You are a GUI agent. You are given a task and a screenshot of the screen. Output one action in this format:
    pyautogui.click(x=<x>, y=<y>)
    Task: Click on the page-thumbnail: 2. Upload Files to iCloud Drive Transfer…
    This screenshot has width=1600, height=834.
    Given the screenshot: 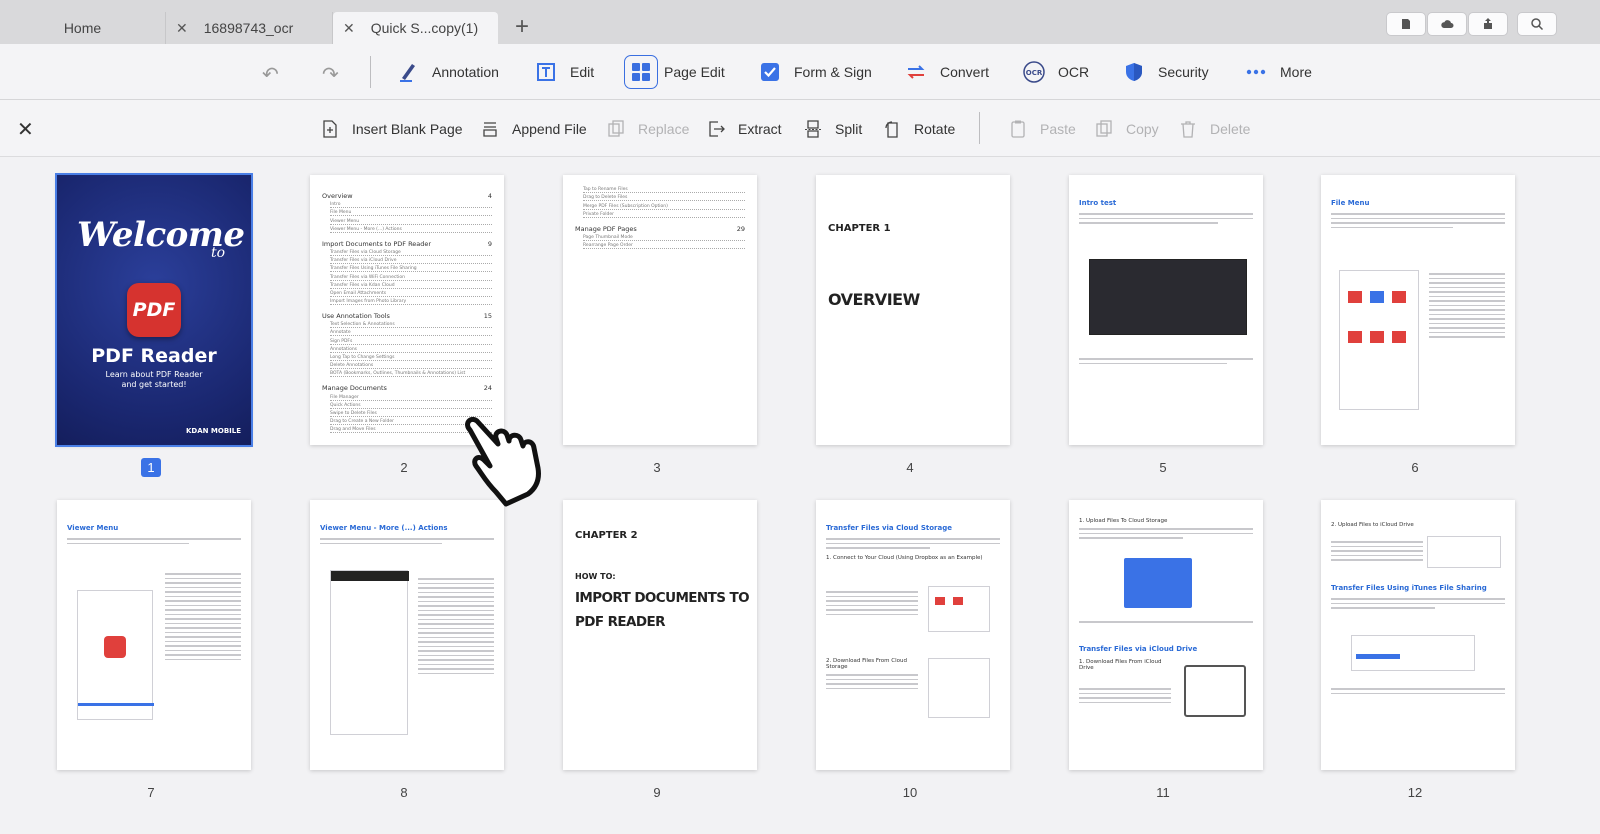 What is the action you would take?
    pyautogui.click(x=1418, y=635)
    